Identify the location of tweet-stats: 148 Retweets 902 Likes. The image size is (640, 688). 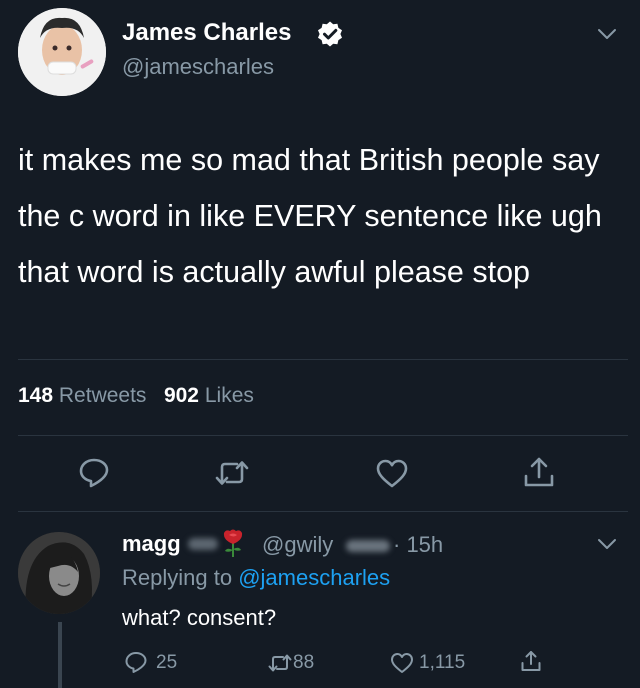
(136, 396).